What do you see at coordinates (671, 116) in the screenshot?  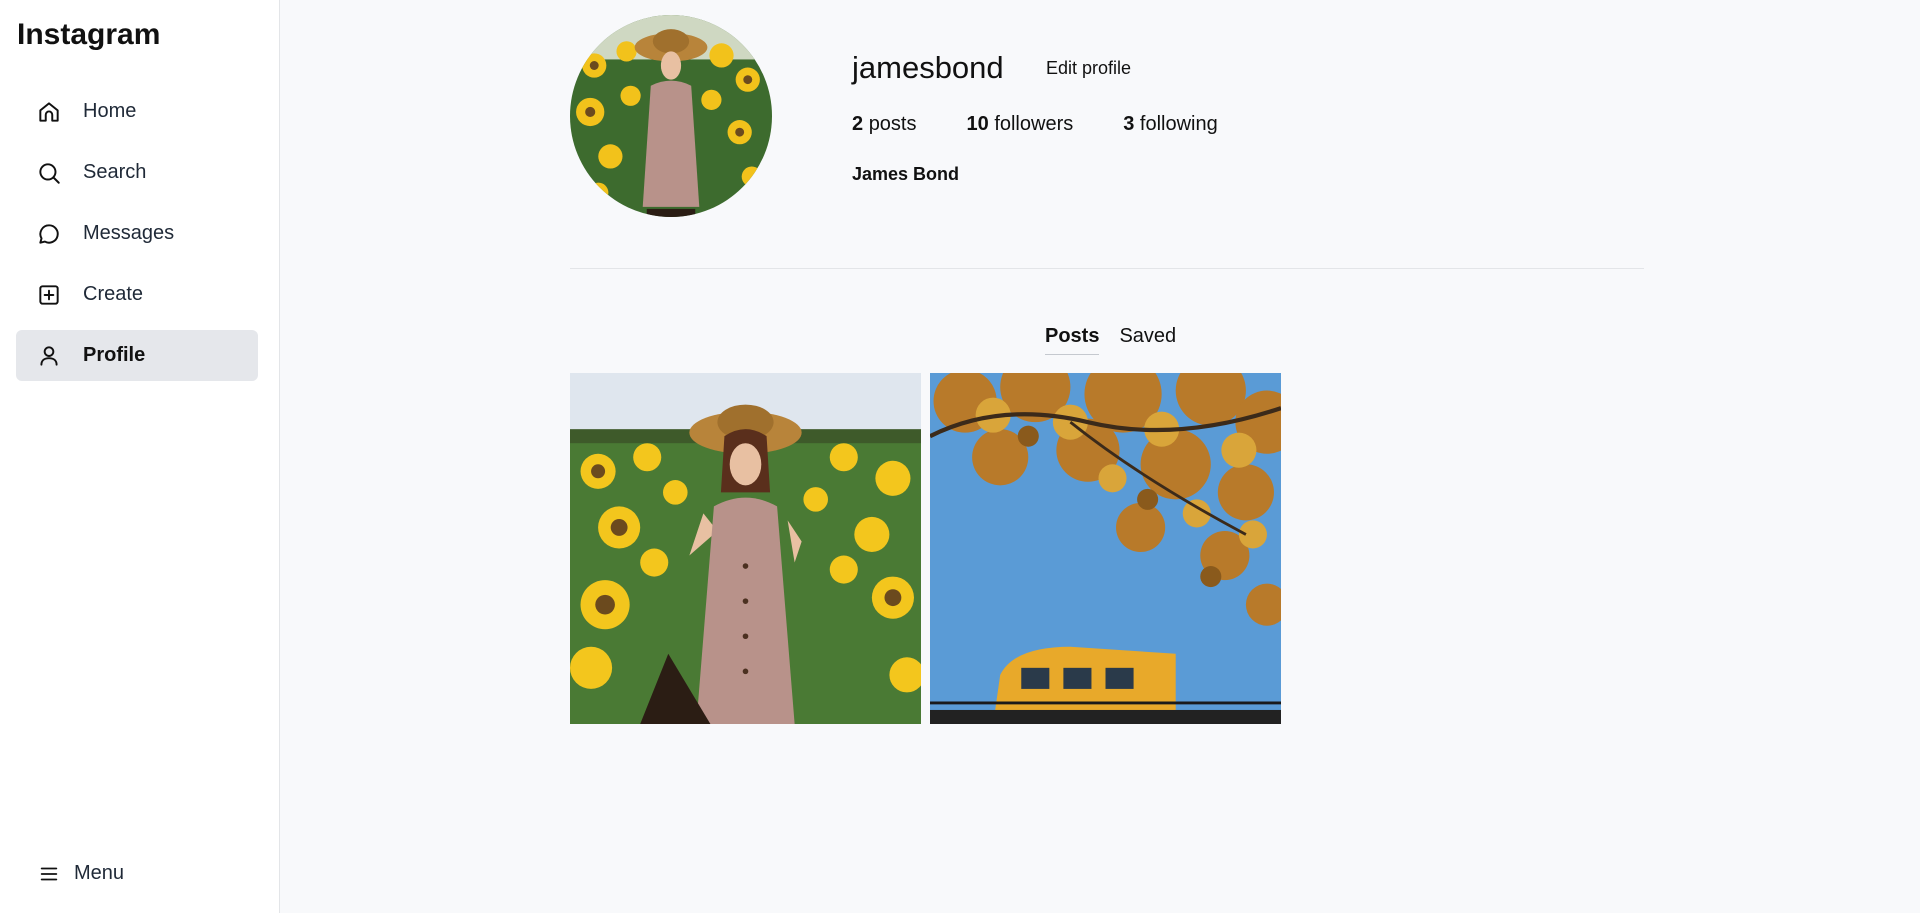 I see `profile-avatar` at bounding box center [671, 116].